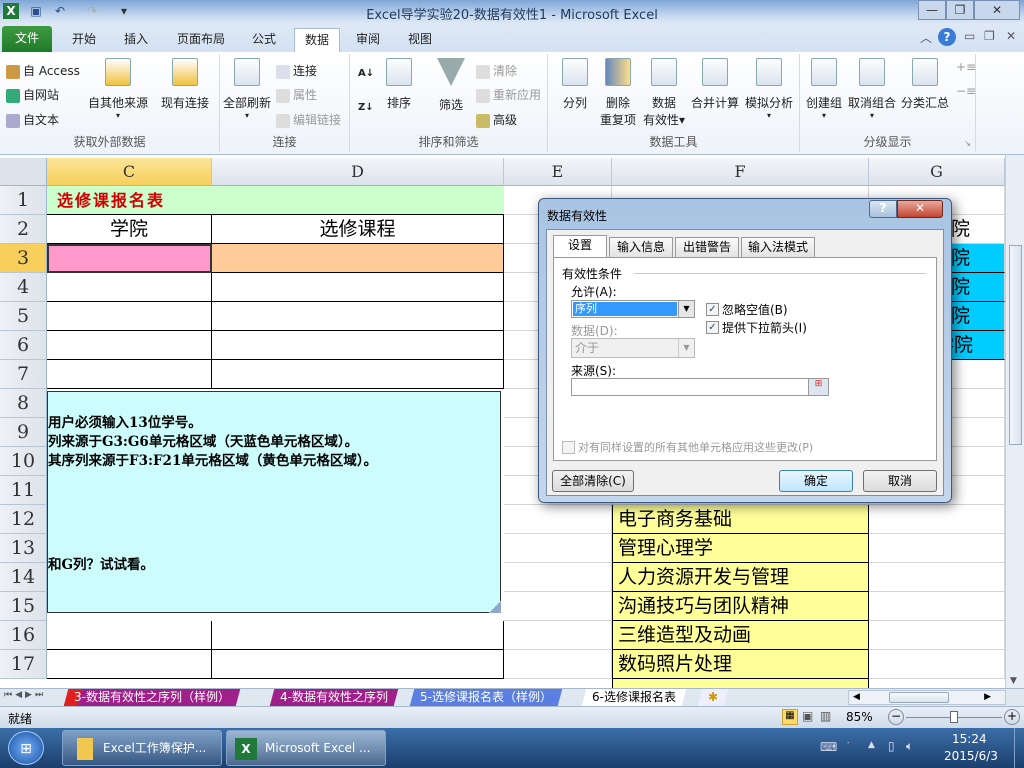  I want to click on tab-ime-mode: 输入法模式, so click(778, 247).